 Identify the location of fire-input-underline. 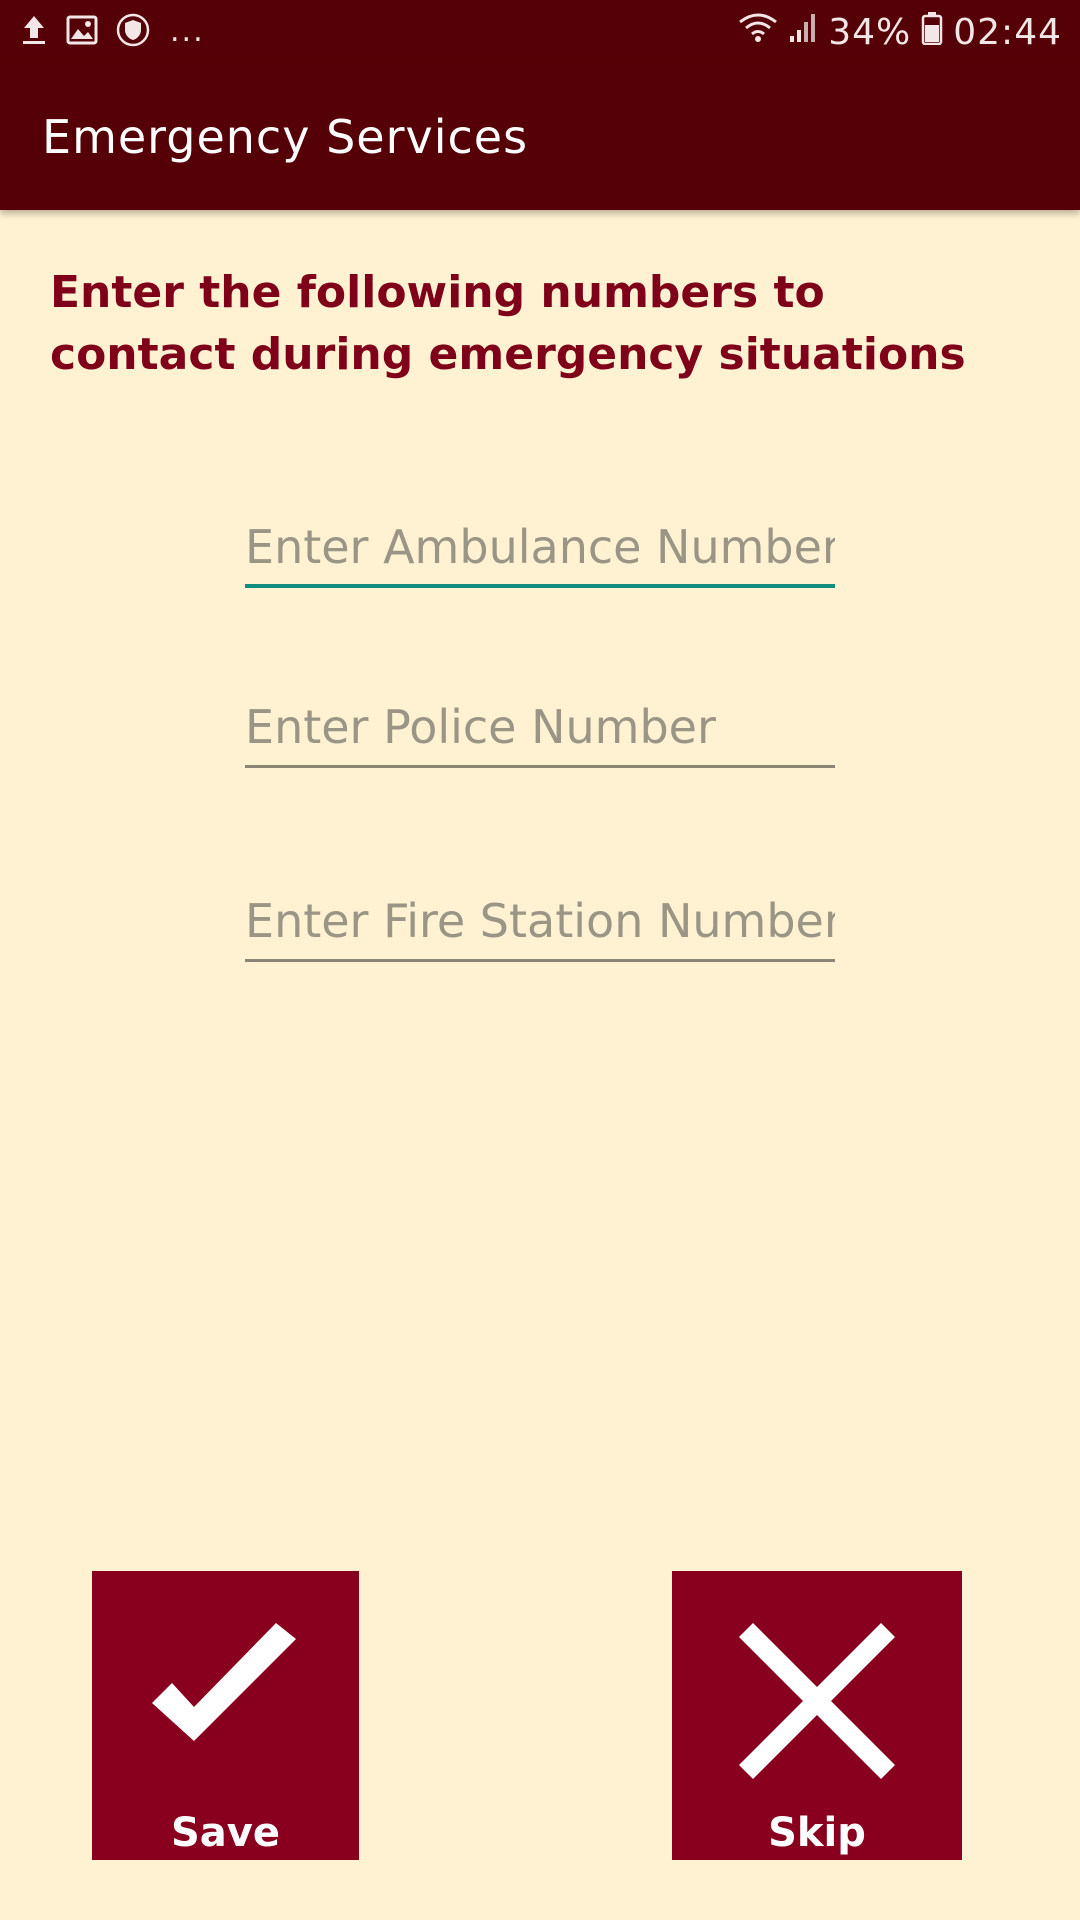
(540, 960).